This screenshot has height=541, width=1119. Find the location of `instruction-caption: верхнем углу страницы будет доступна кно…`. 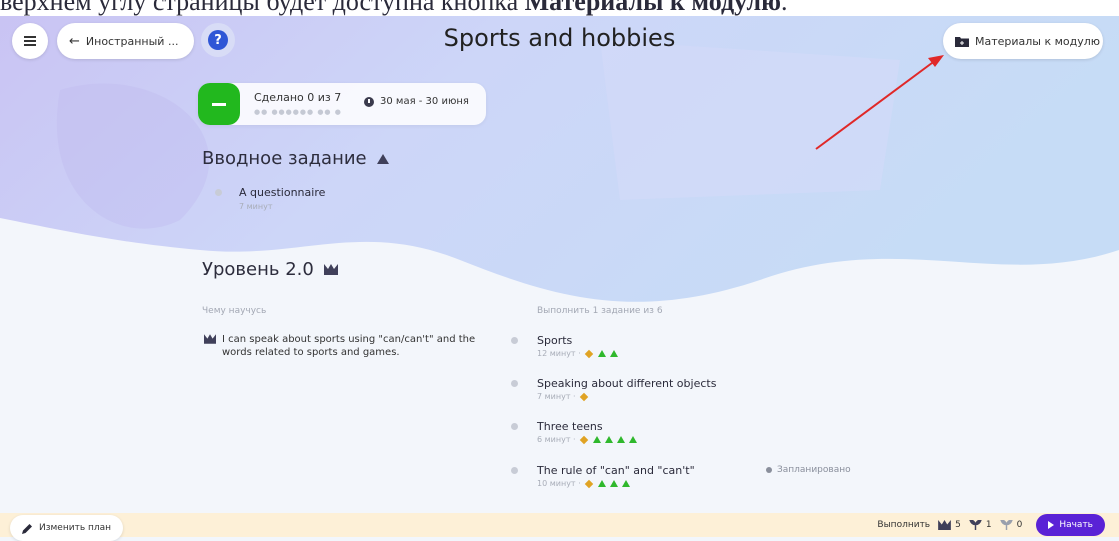

instruction-caption: верхнем углу страницы будет доступна кно… is located at coordinates (559, 8).